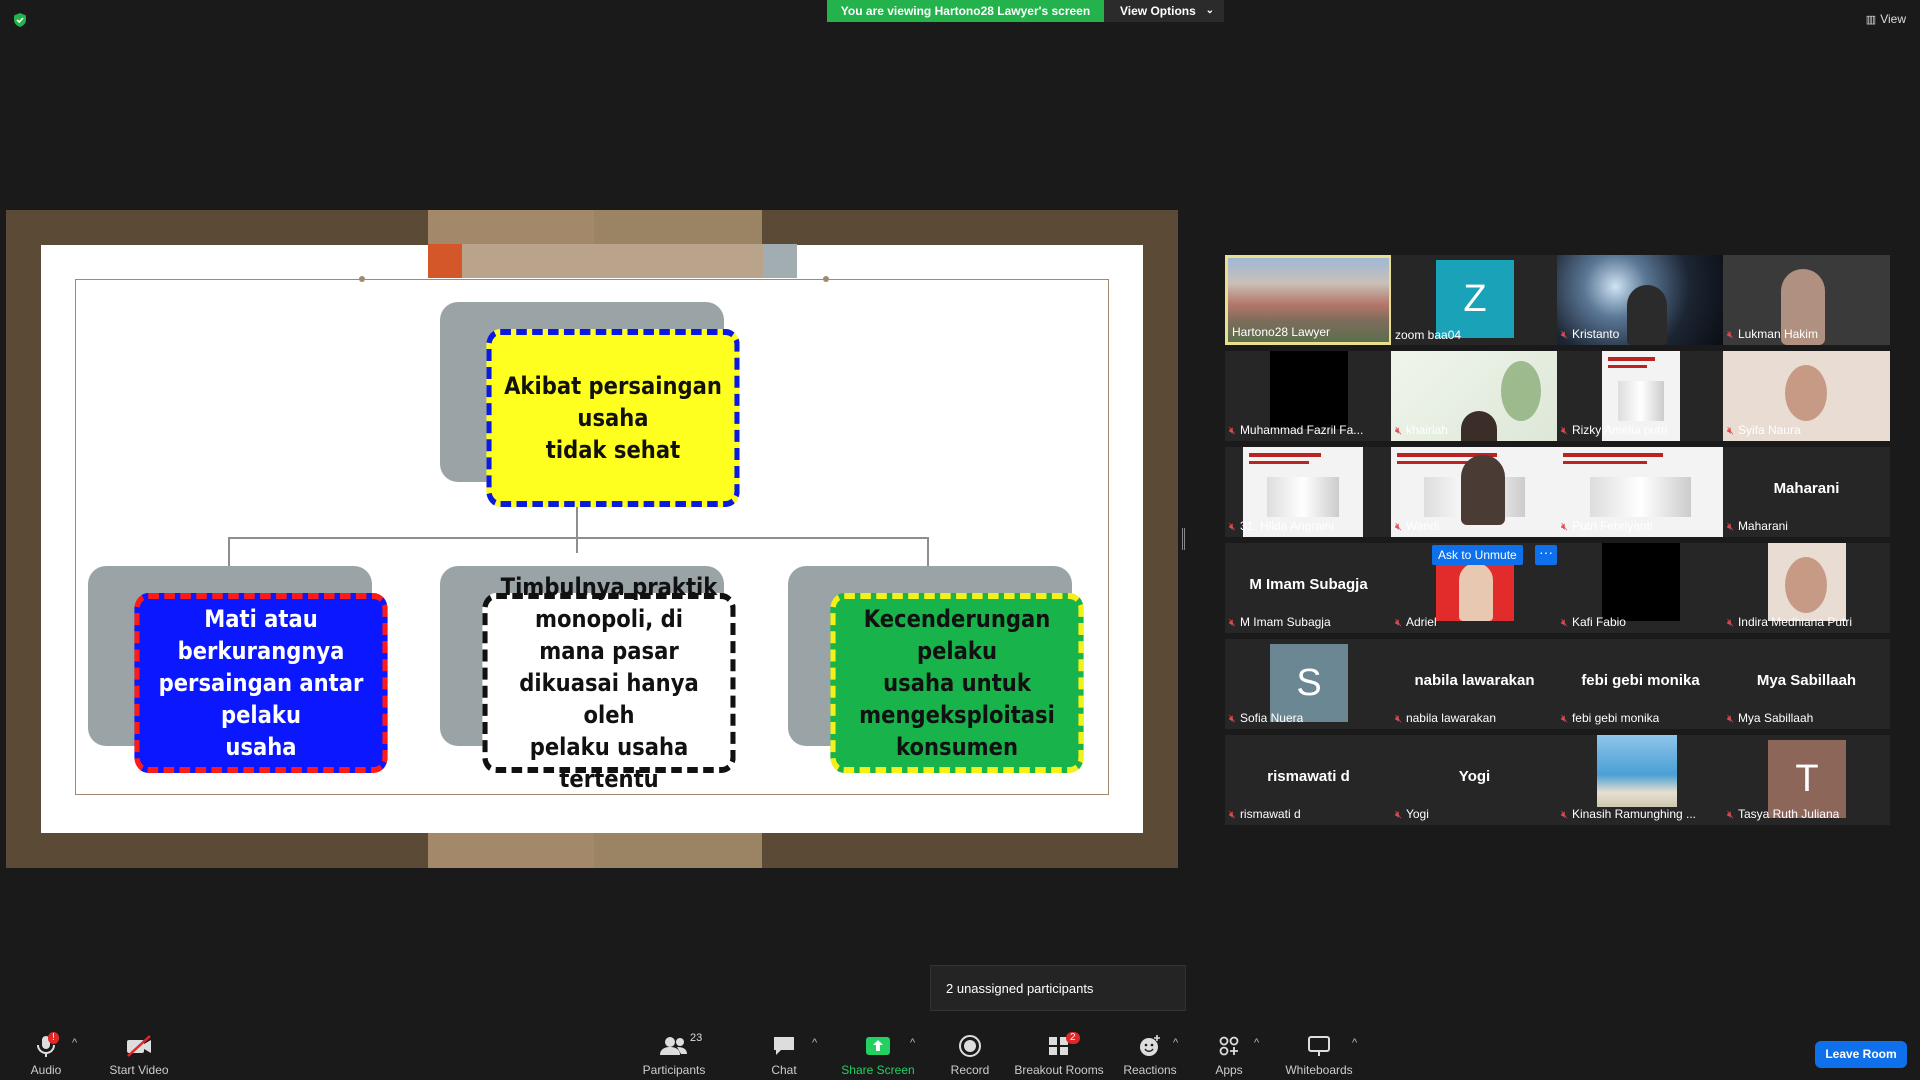  Describe the element at coordinates (1150, 1070) in the screenshot. I see `reactions-label: Reactions` at that location.